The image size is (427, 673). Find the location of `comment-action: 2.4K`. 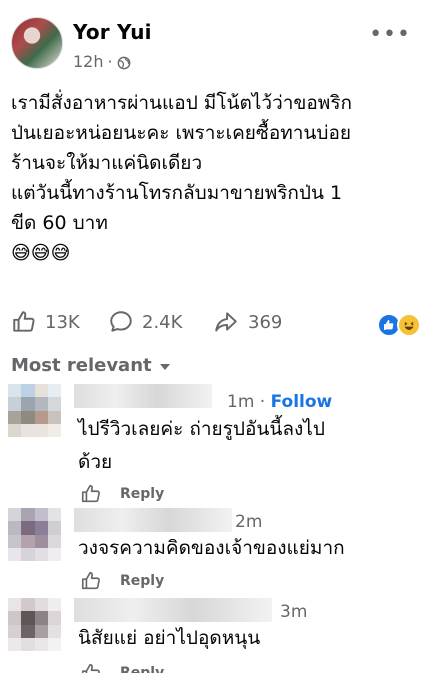

comment-action: 2.4K is located at coordinates (145, 322).